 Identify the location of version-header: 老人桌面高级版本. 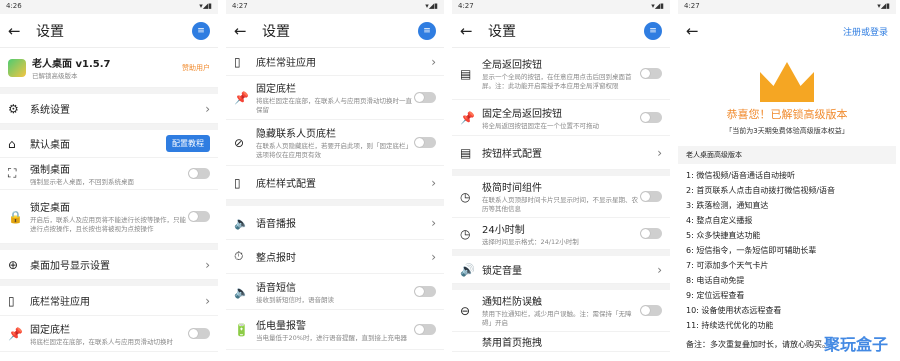
(787, 155).